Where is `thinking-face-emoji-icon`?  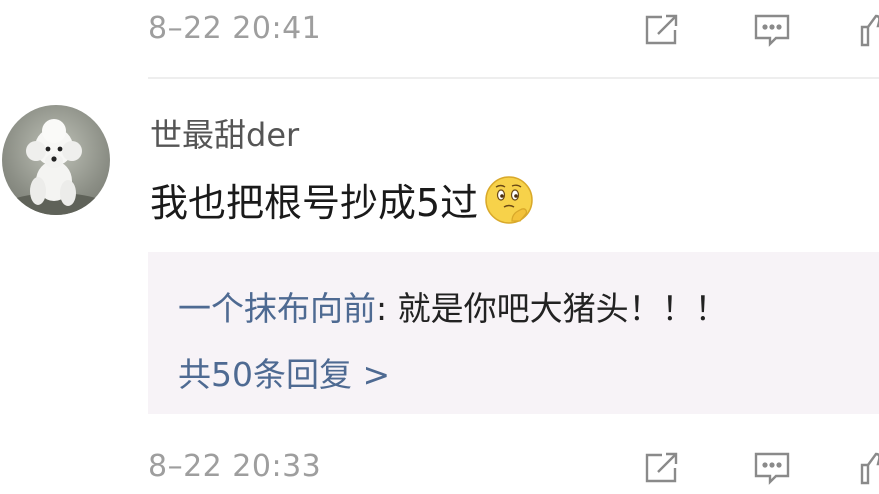
thinking-face-emoji-icon is located at coordinates (509, 200).